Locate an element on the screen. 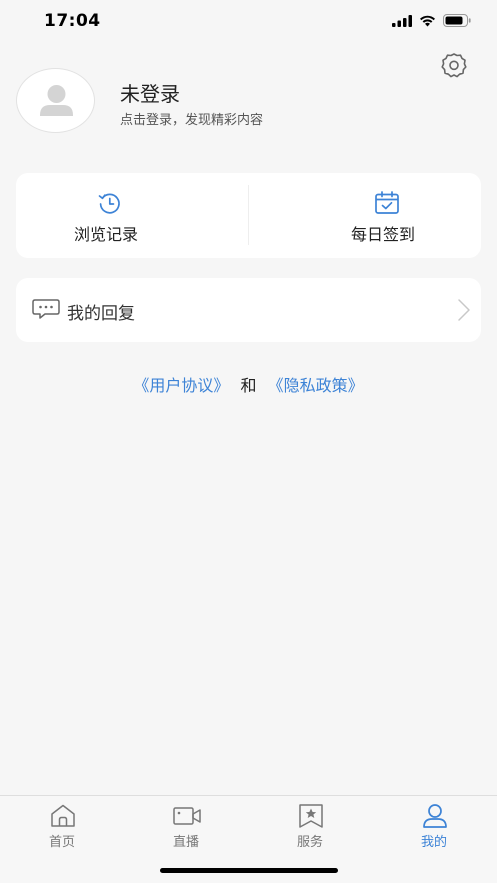  tab-mine-label: 我的 is located at coordinates (433, 842).